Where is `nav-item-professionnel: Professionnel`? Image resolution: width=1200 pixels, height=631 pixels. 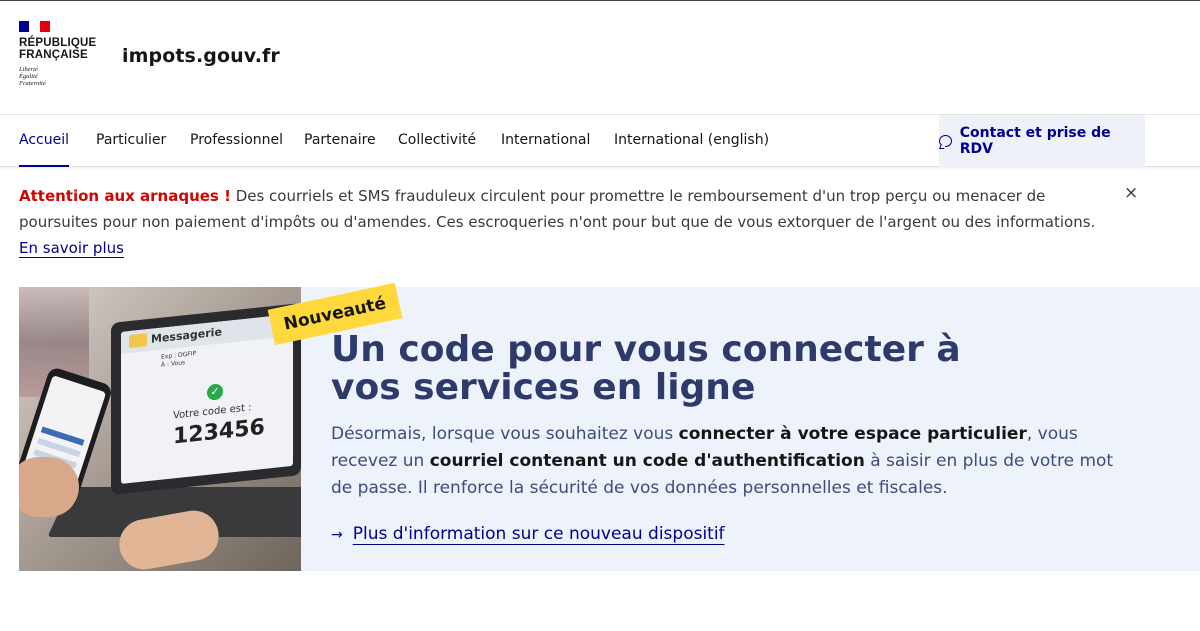 nav-item-professionnel: Professionnel is located at coordinates (236, 141).